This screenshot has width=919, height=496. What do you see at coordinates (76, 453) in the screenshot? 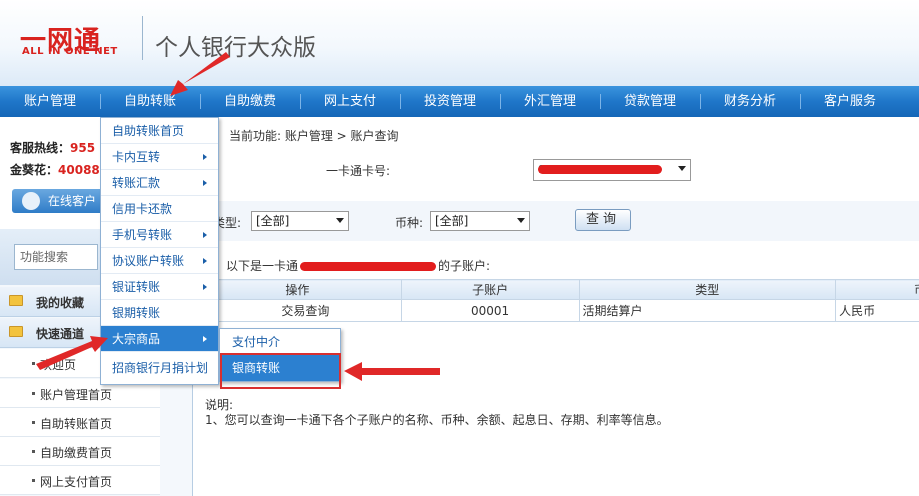
I see `sidebar-item-label: 自助缴费首页` at bounding box center [76, 453].